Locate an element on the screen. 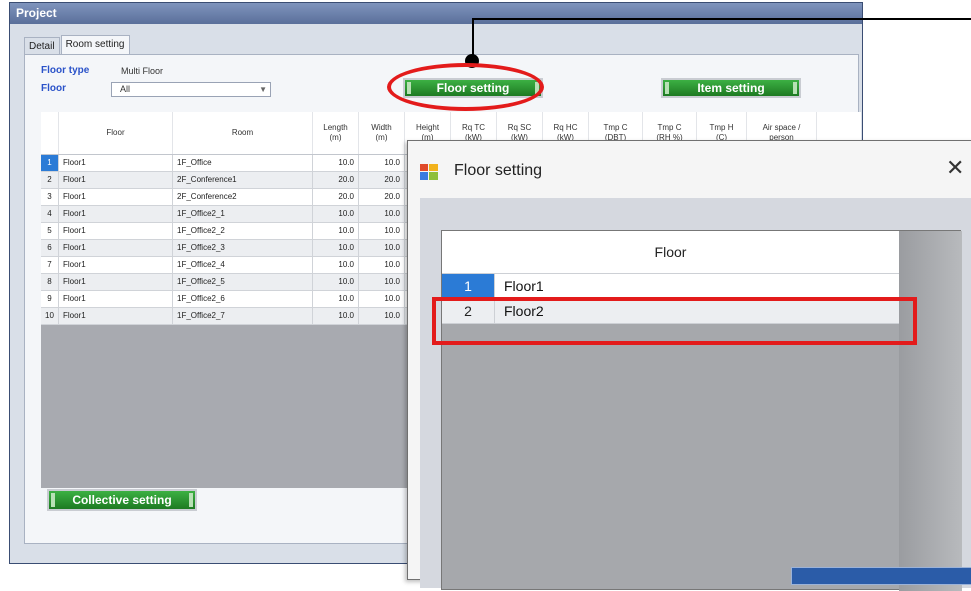 The width and height of the screenshot is (971, 591). row-room: 1F_Office2_6 is located at coordinates (243, 299).